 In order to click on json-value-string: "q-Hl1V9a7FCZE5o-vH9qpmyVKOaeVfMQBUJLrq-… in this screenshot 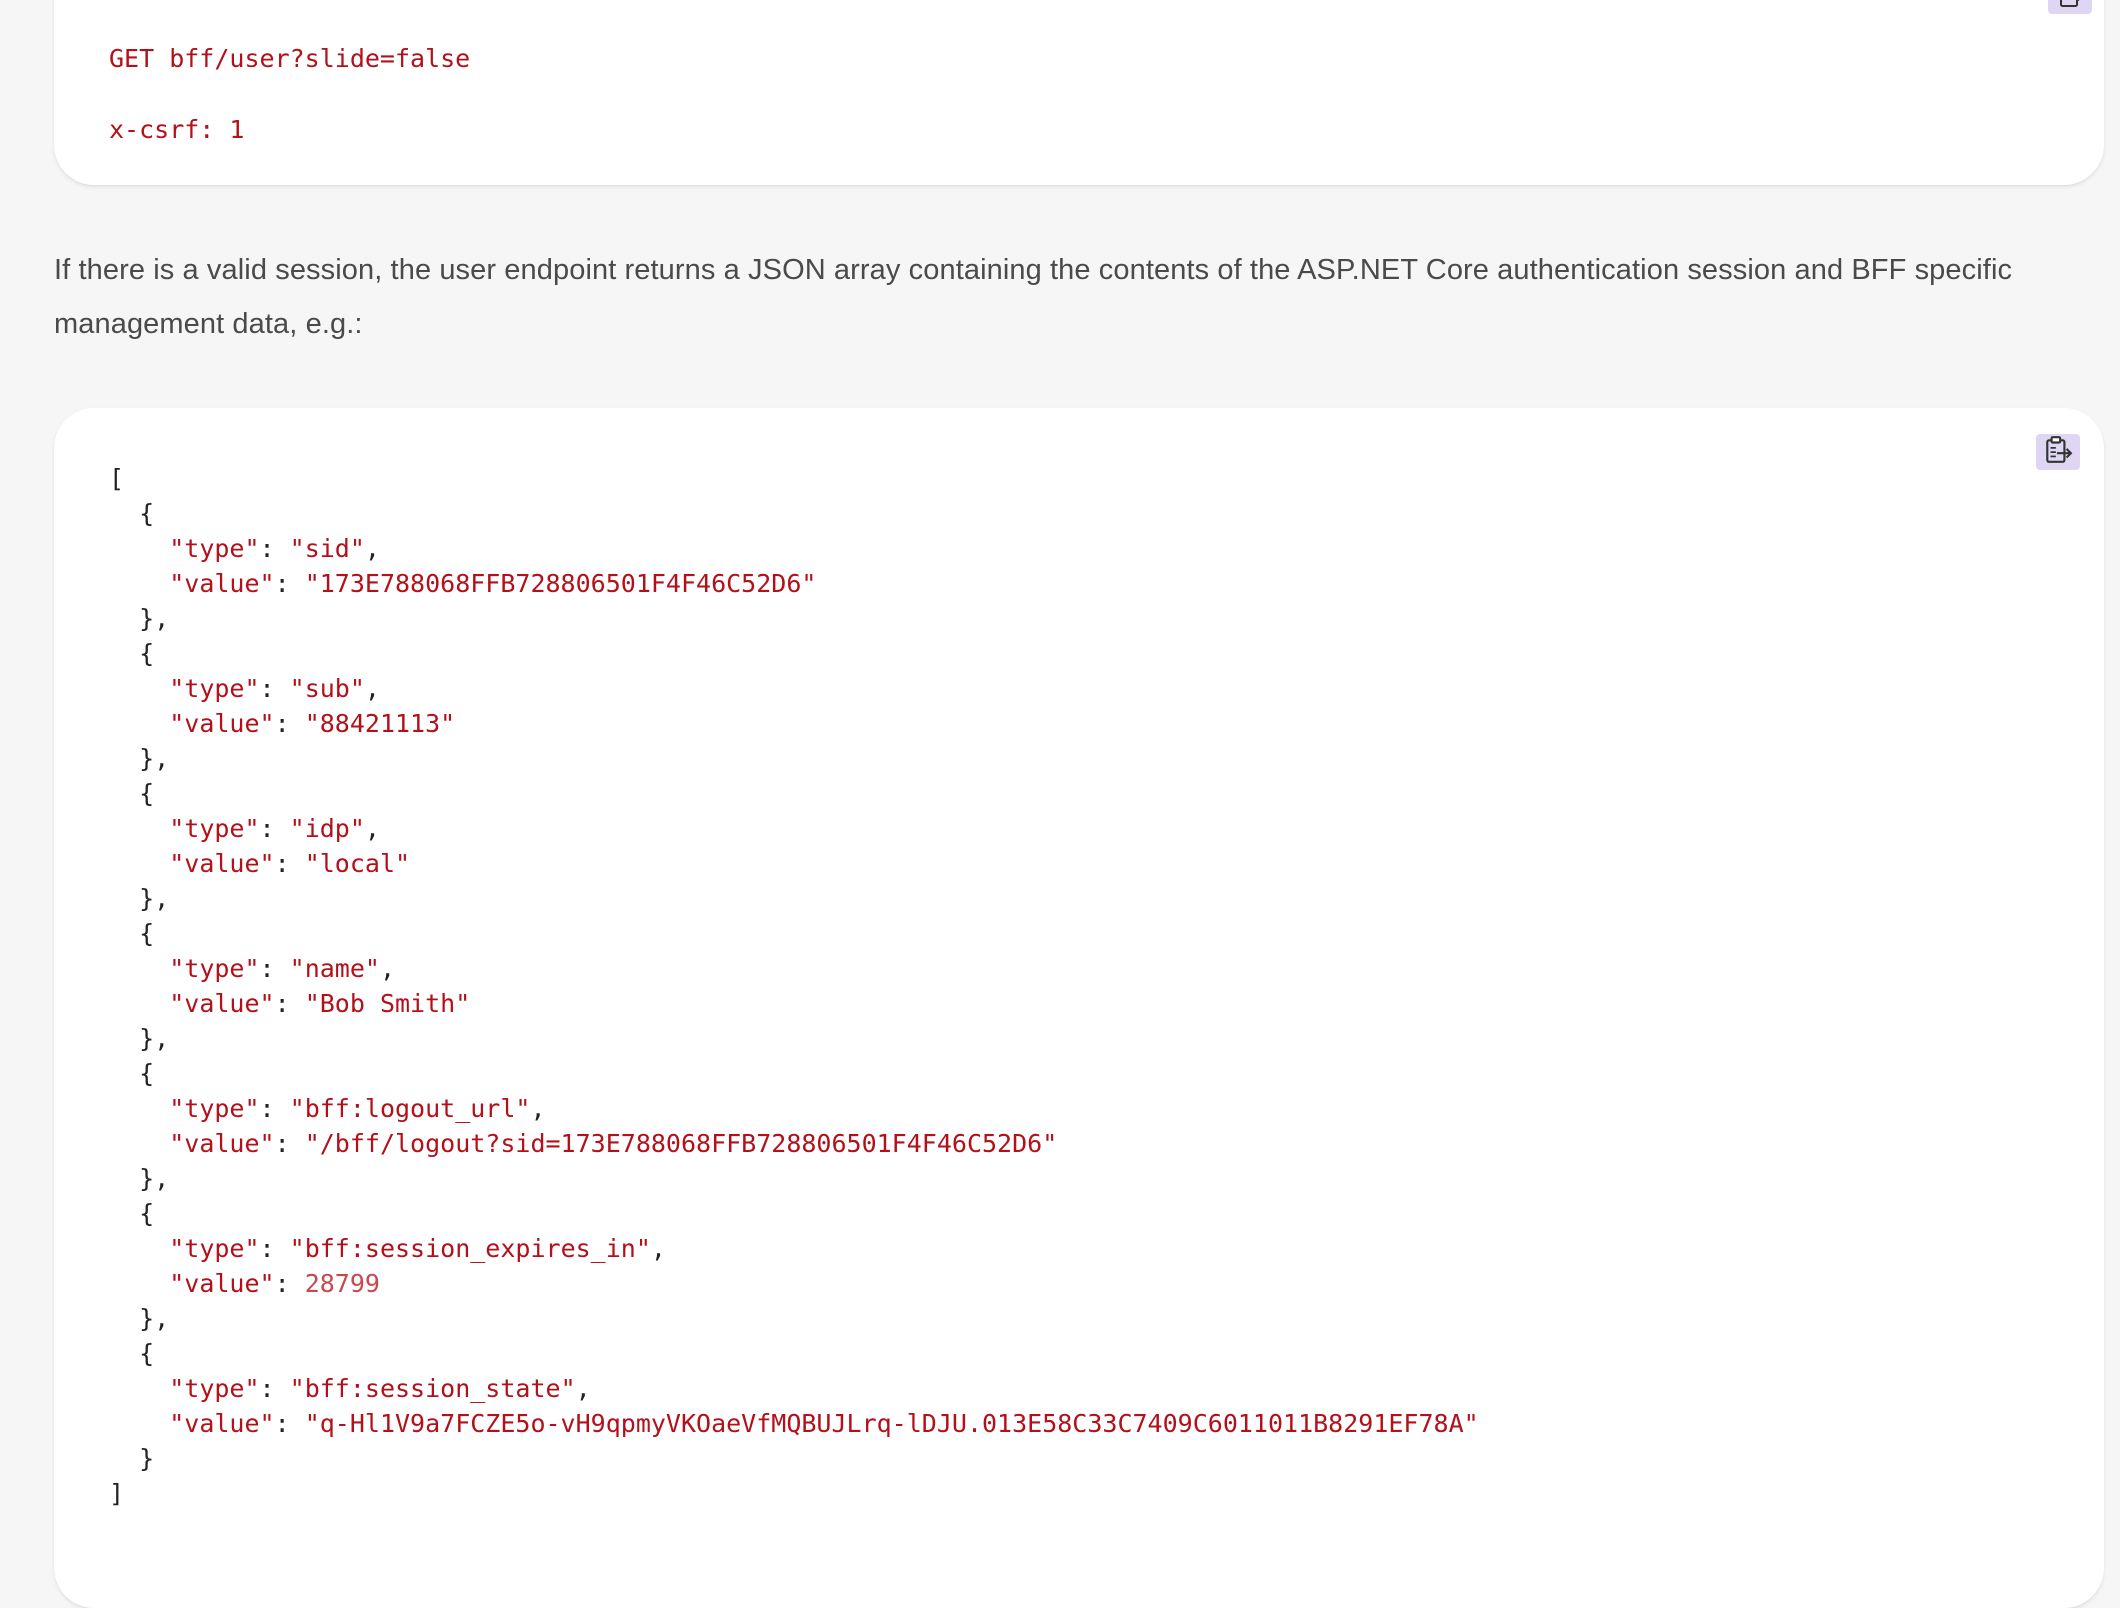, I will do `click(891, 1423)`.